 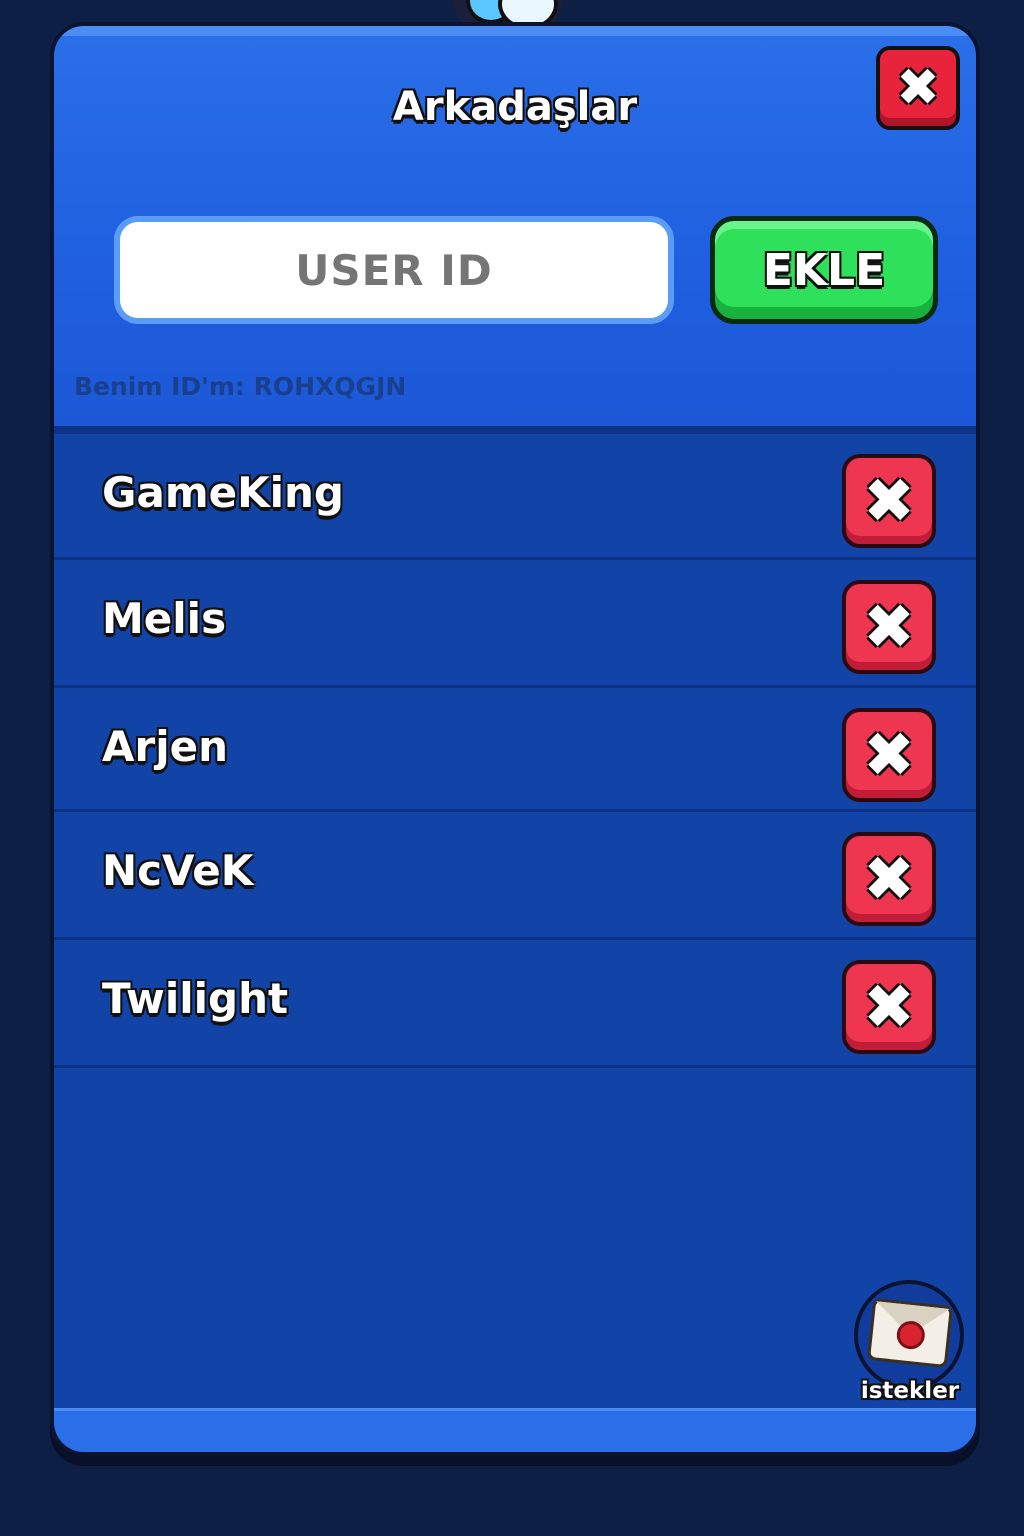 What do you see at coordinates (178, 870) in the screenshot?
I see `friend-name: NcVeK` at bounding box center [178, 870].